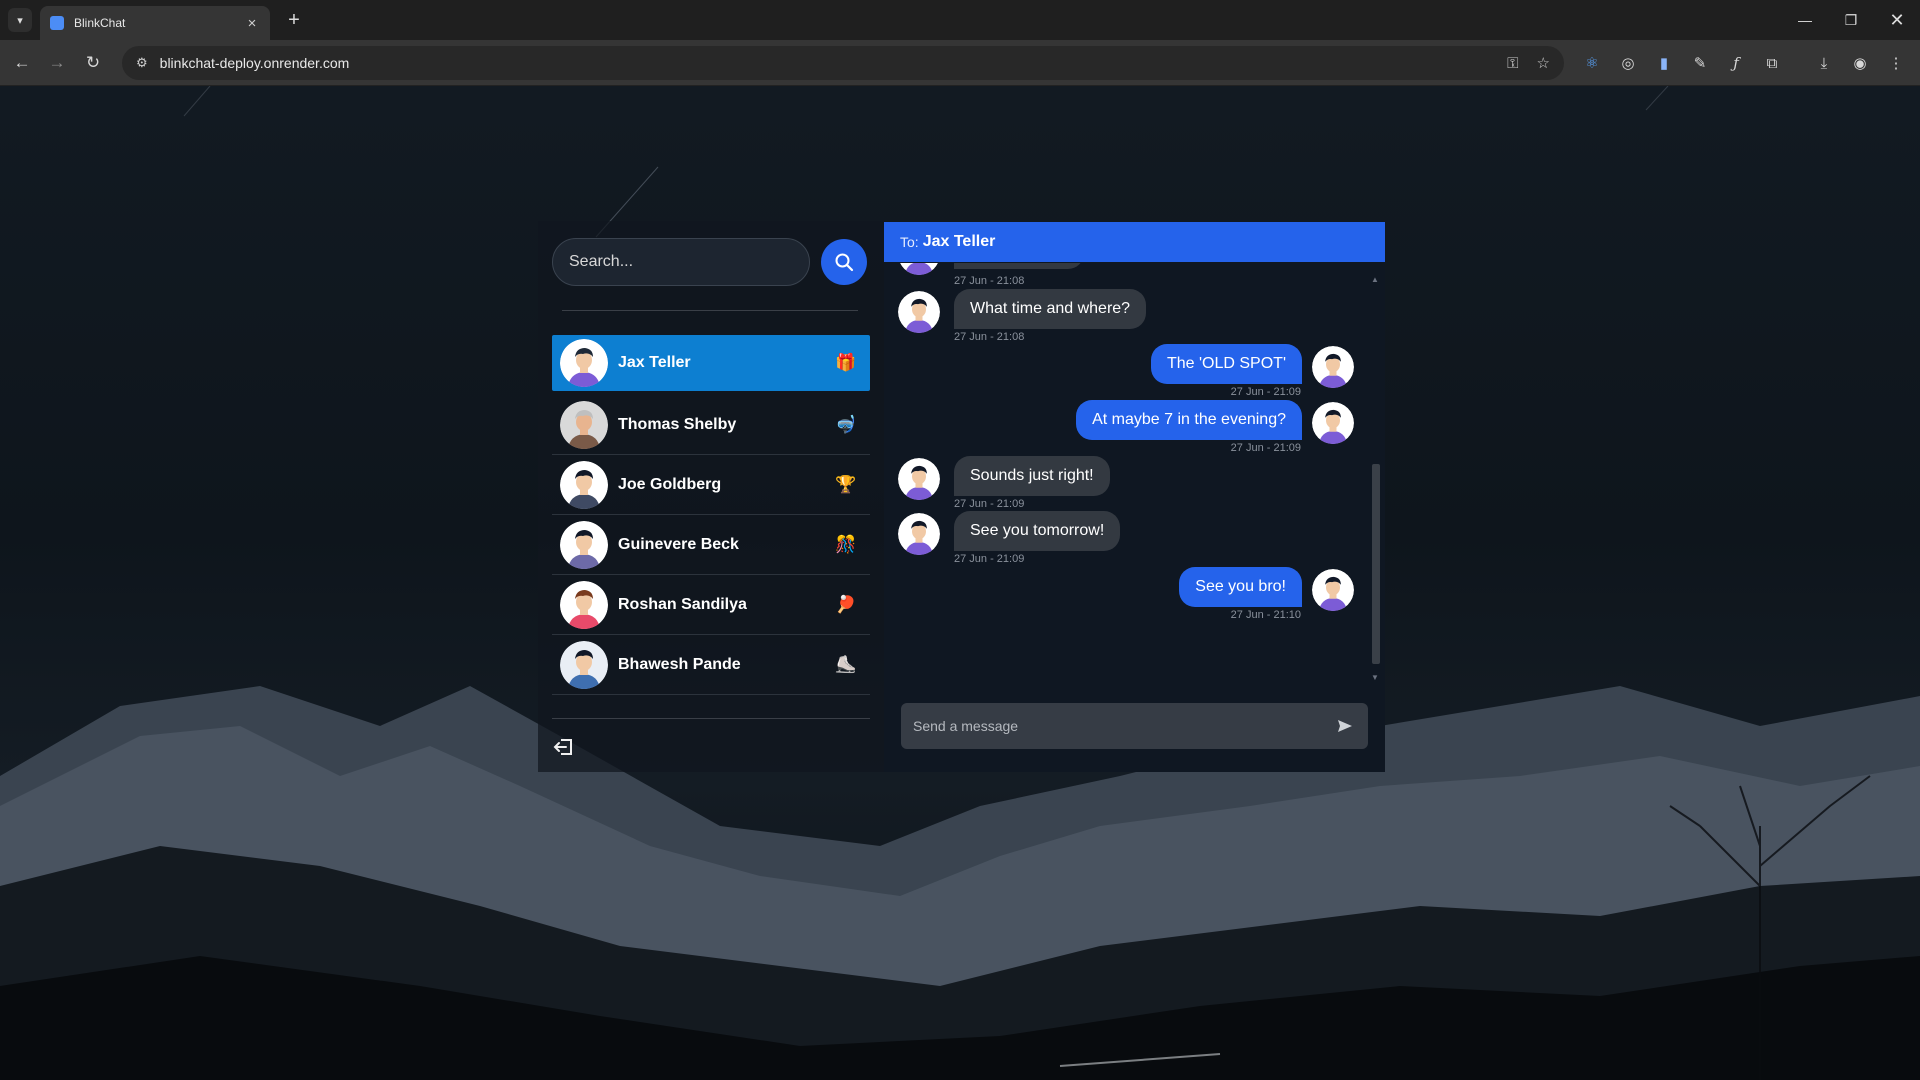  I want to click on contact-emoji-icon: 🏓, so click(846, 604).